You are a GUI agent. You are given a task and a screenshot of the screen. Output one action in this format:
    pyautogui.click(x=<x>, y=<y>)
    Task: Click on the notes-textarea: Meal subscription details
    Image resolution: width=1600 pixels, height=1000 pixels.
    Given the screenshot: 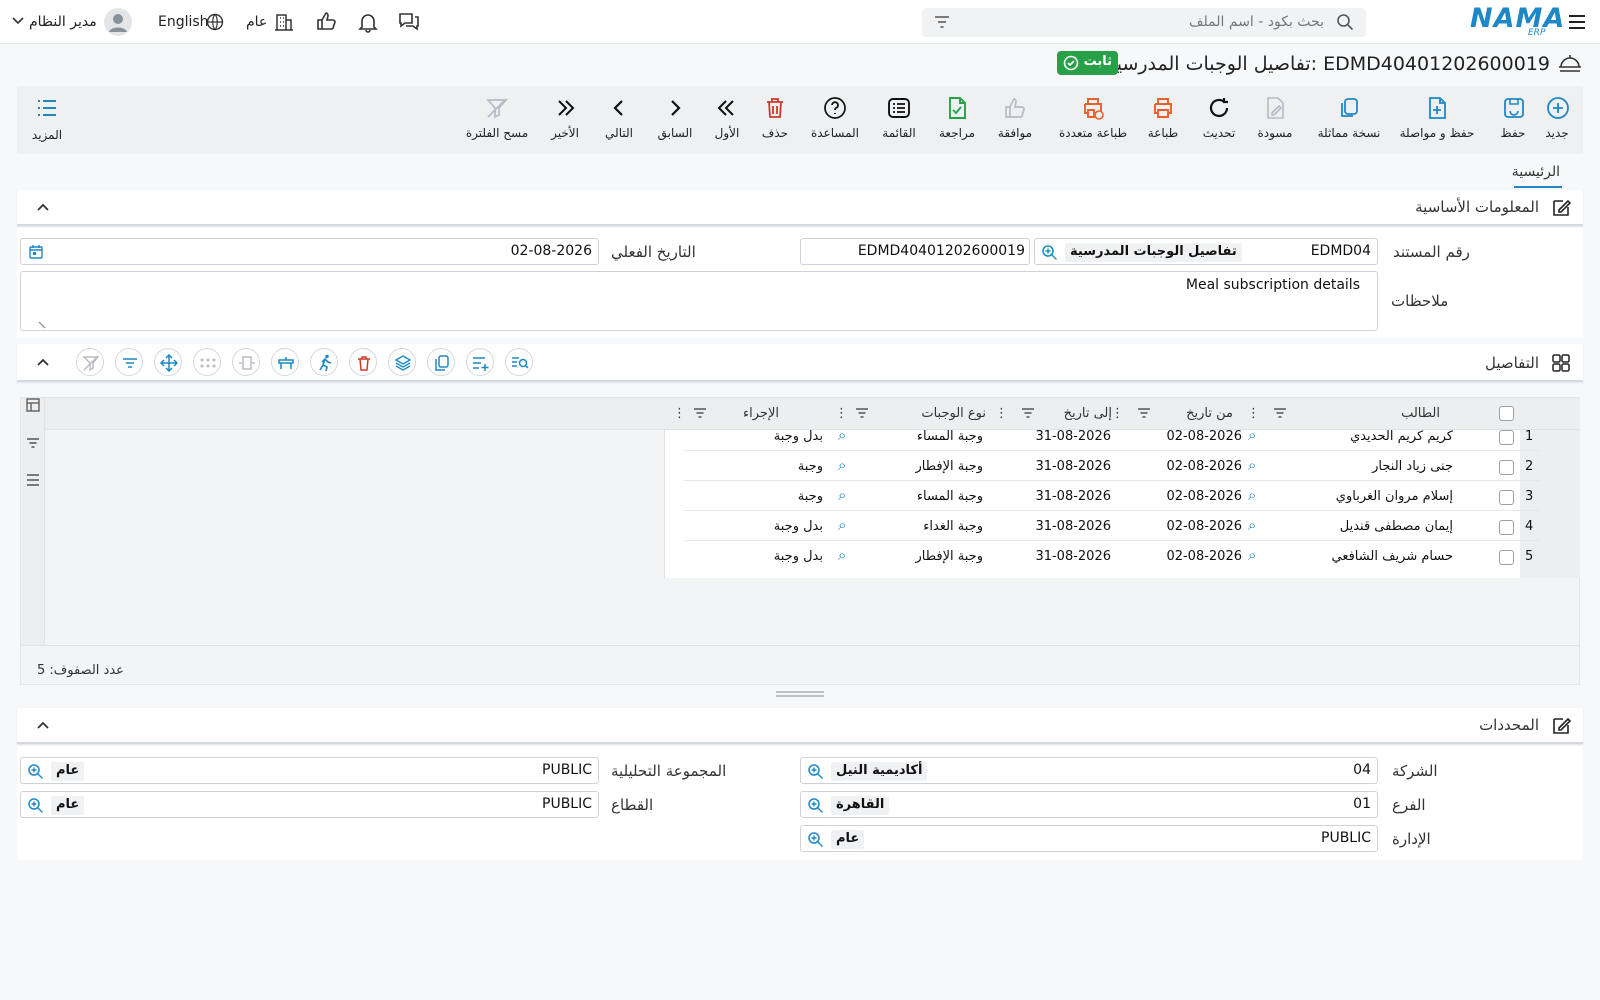 What is the action you would take?
    pyautogui.click(x=699, y=301)
    